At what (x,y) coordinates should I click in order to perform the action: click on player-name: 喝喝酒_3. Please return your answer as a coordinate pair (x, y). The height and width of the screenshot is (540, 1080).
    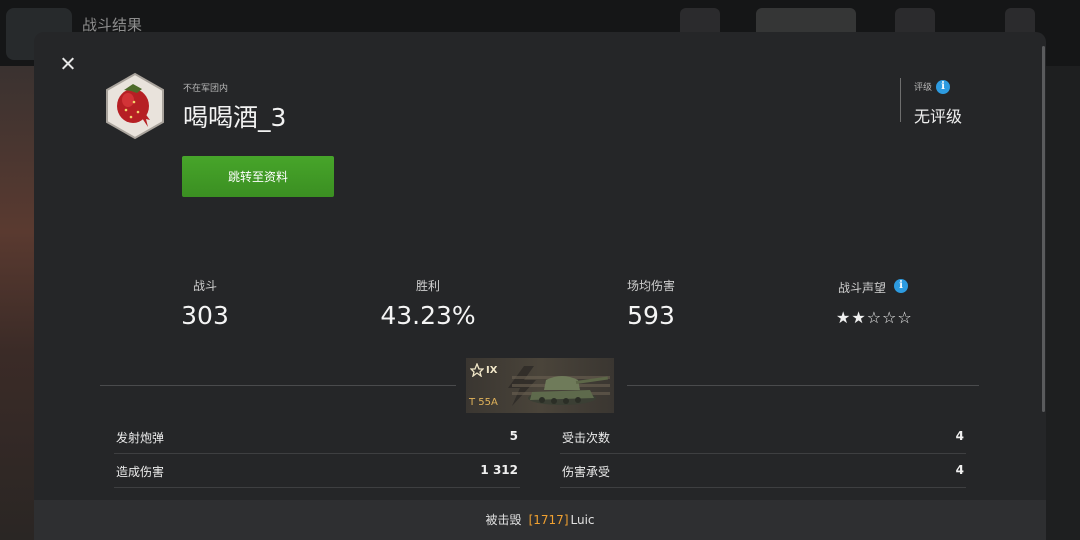
    Looking at the image, I should click on (235, 117).